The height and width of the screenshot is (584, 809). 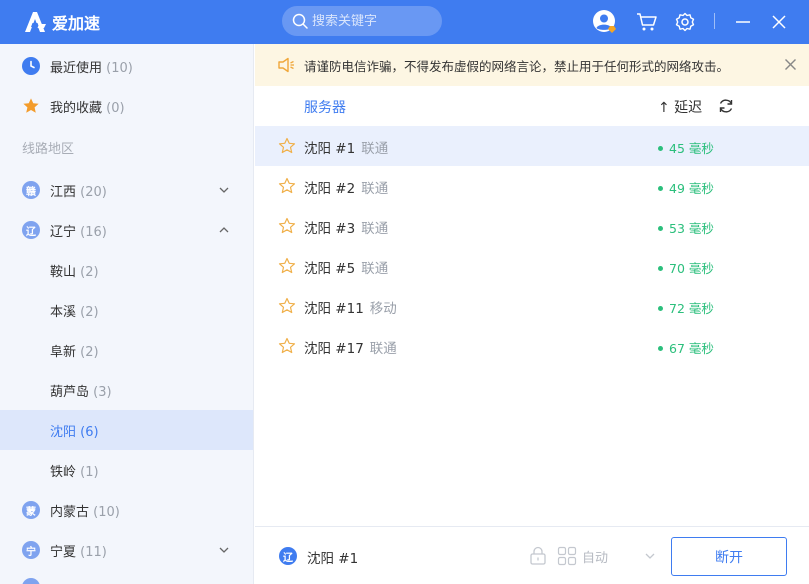 What do you see at coordinates (85, 512) in the screenshot?
I see `sidebar-item-label: 内蒙古 (10)` at bounding box center [85, 512].